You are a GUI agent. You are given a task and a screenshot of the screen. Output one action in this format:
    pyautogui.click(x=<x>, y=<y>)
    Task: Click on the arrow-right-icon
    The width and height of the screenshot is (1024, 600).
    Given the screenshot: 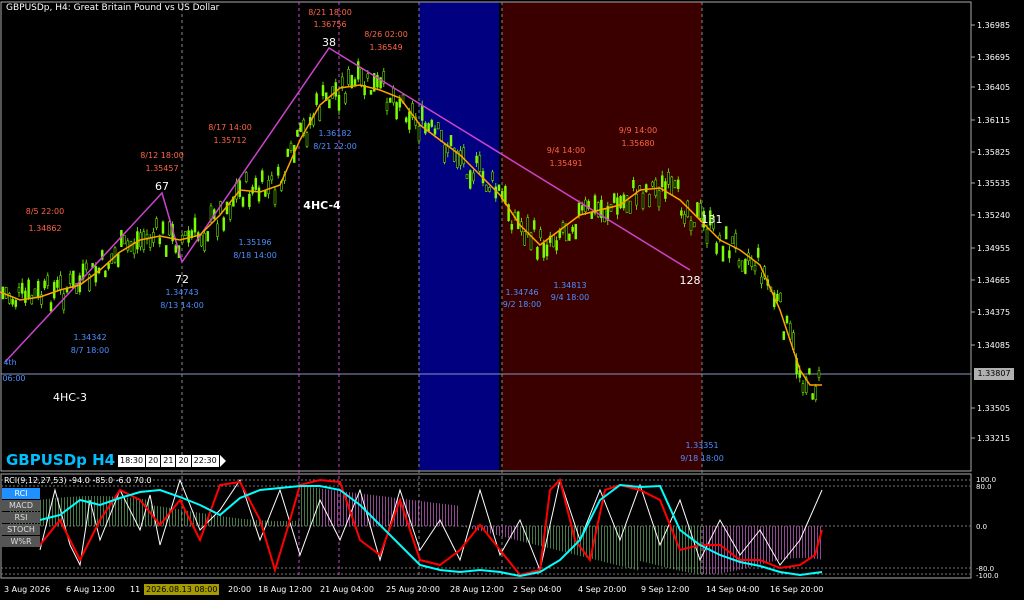 What is the action you would take?
    pyautogui.click(x=222, y=461)
    